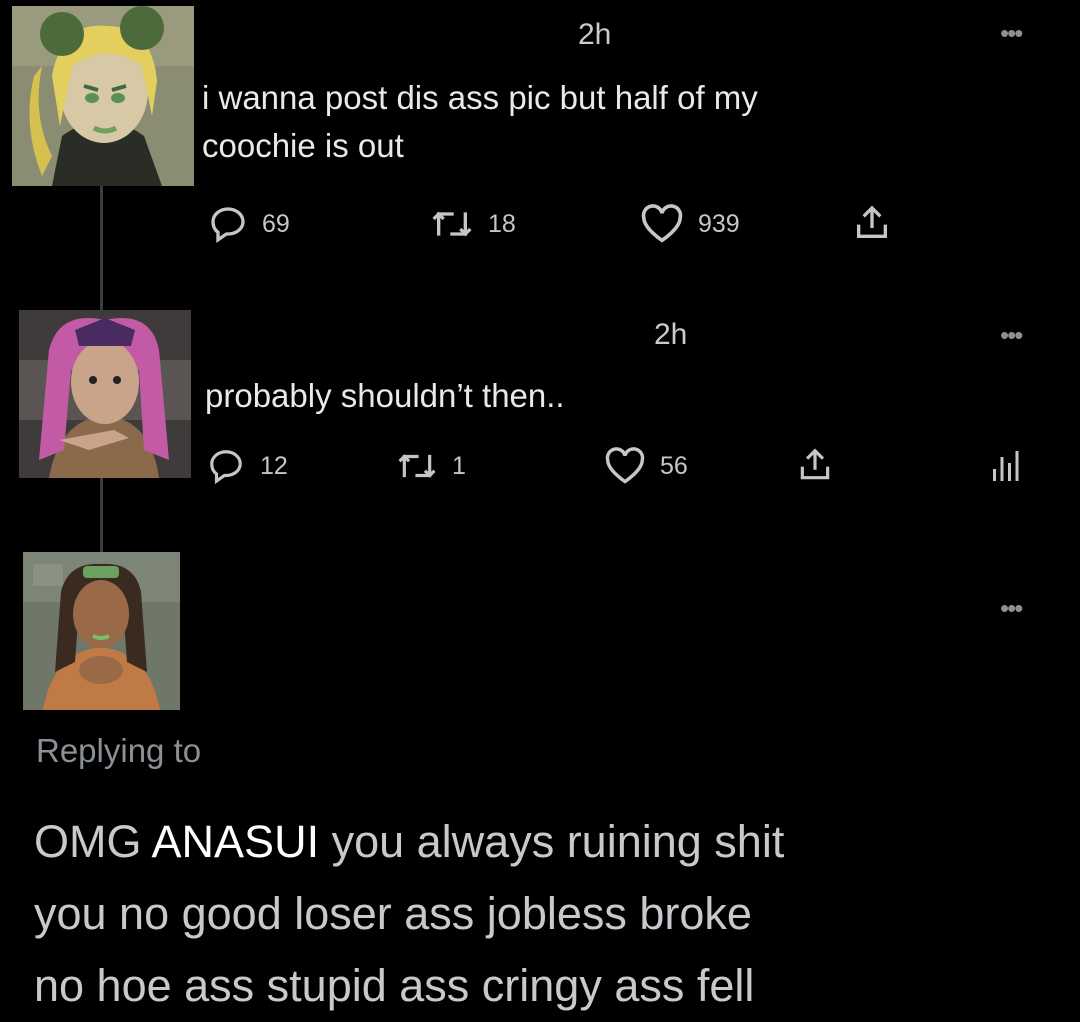 The width and height of the screenshot is (1080, 1022). I want to click on retweet-count: 1, so click(459, 465).